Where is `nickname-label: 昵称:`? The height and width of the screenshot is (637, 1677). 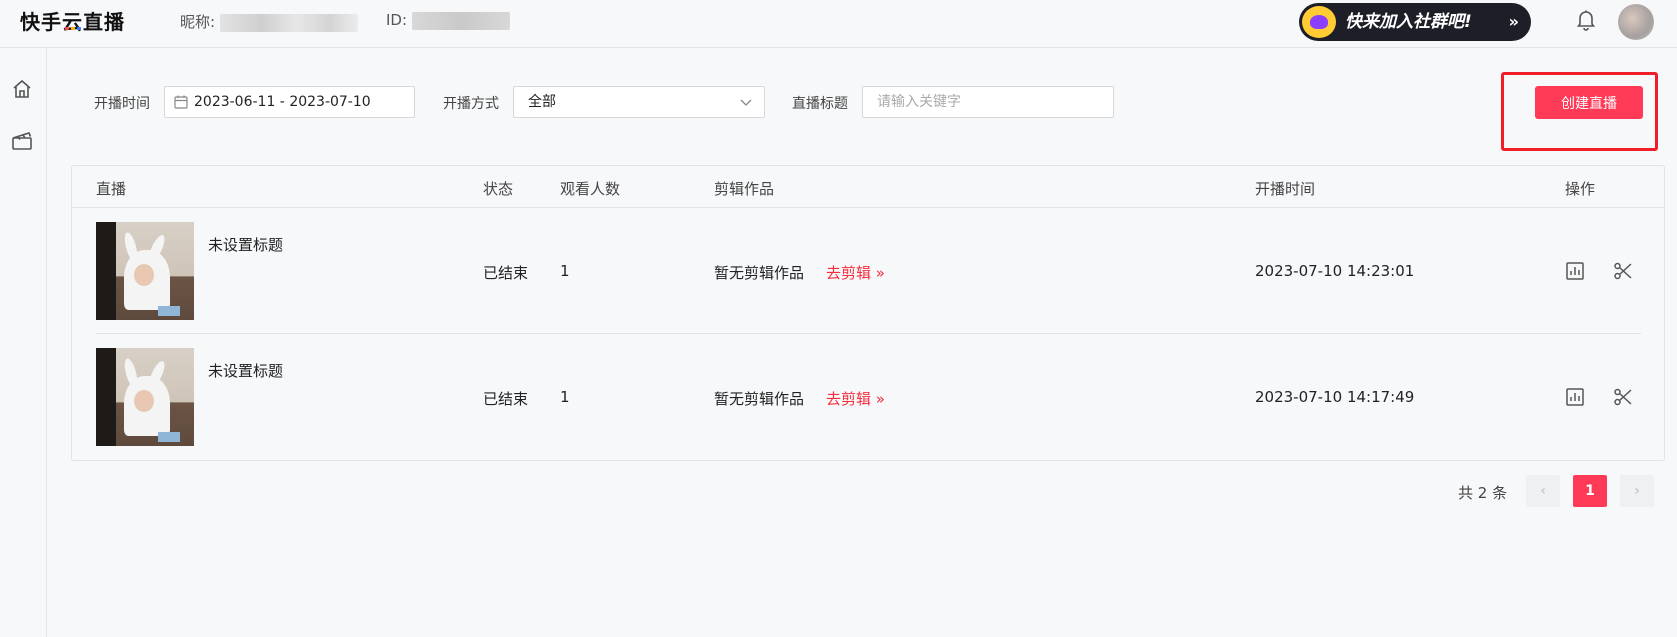 nickname-label: 昵称: is located at coordinates (198, 22).